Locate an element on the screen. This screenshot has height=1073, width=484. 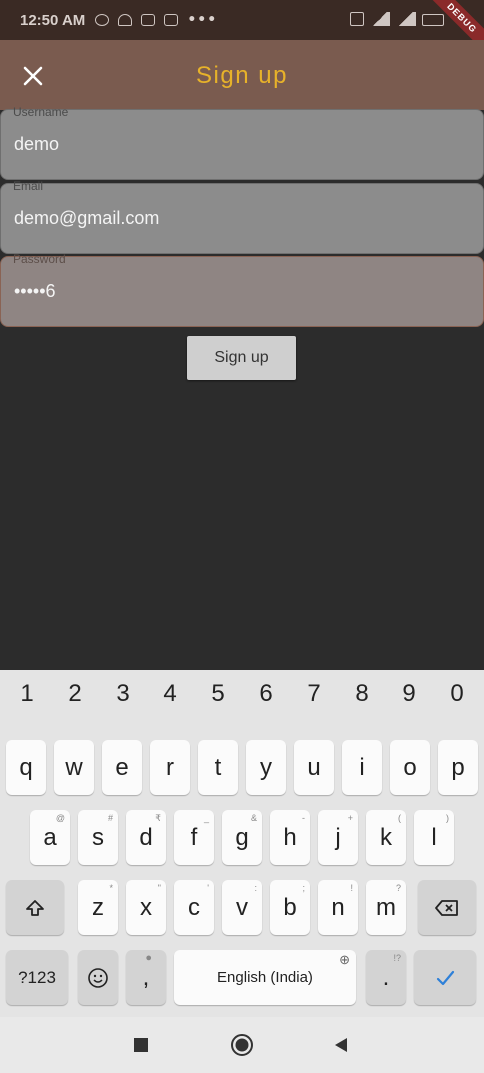
backspace-icon is located at coordinates (446, 907).